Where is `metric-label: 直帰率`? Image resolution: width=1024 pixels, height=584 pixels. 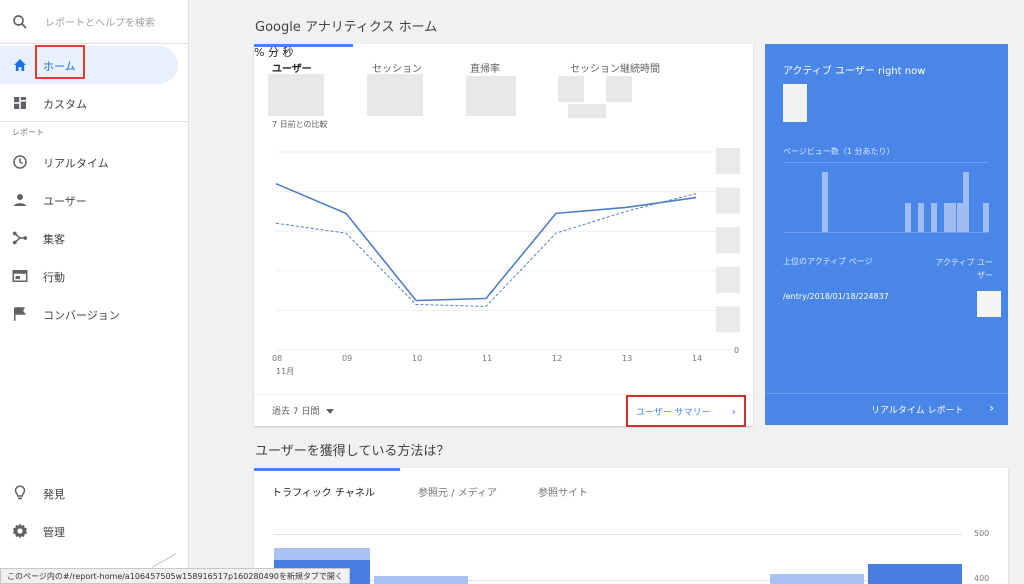 metric-label: 直帰率 is located at coordinates (485, 69).